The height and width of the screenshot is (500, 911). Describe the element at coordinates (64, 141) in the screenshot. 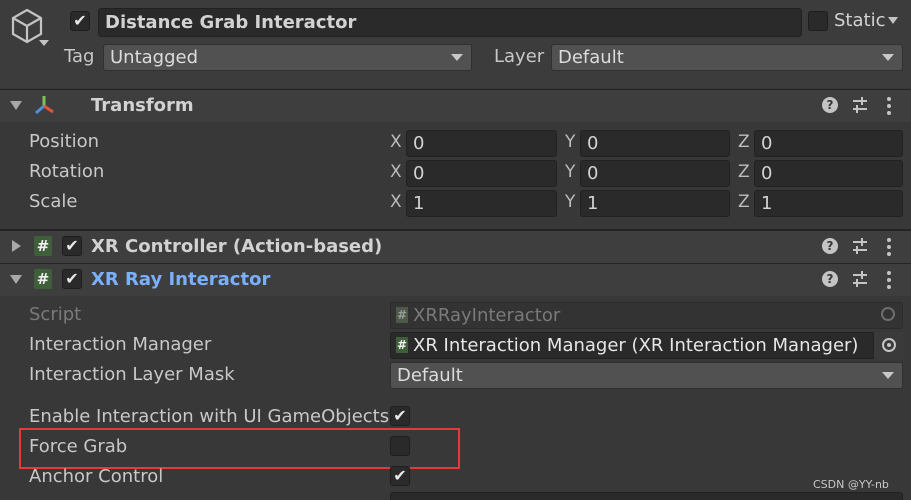

I see `transform-row-label: Position` at that location.